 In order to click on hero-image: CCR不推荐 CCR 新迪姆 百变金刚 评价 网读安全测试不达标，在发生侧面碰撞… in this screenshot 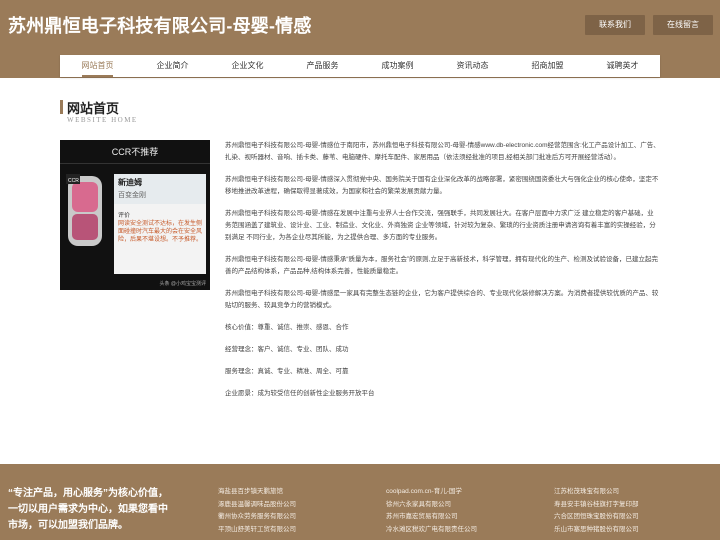, I will do `click(135, 215)`.